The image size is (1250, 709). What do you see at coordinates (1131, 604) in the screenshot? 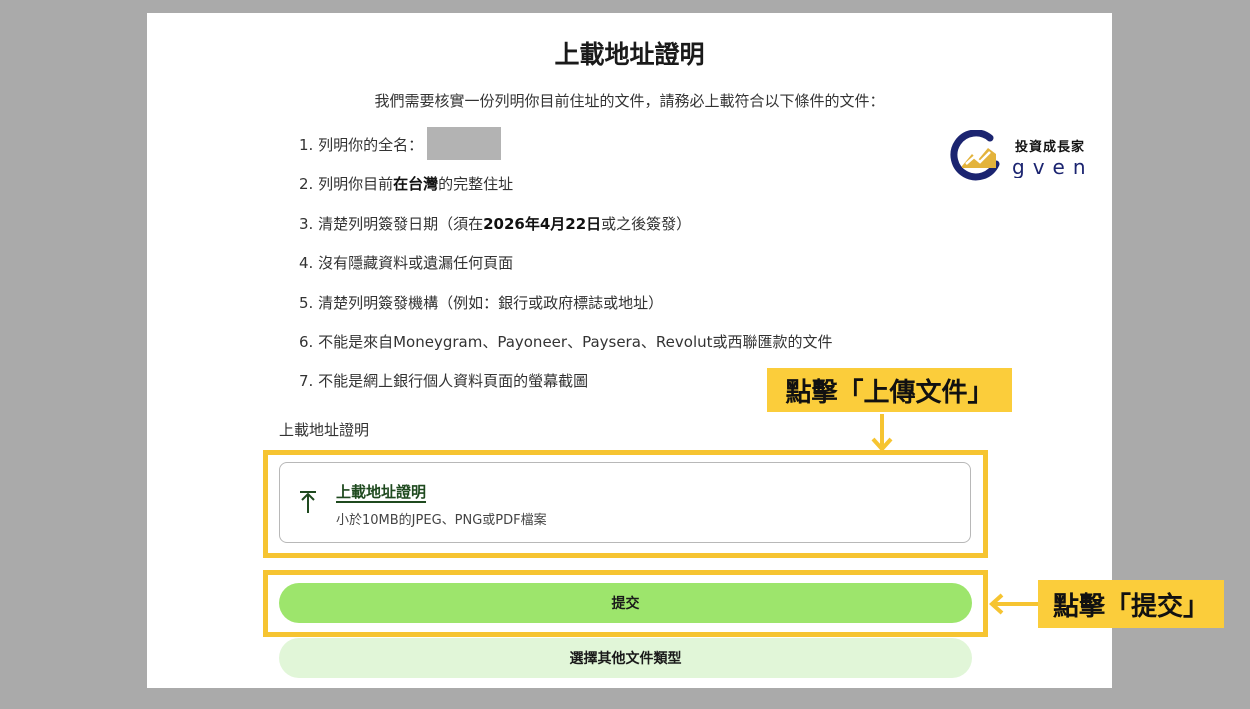
I see `submit-callout: 點擊「提交」` at bounding box center [1131, 604].